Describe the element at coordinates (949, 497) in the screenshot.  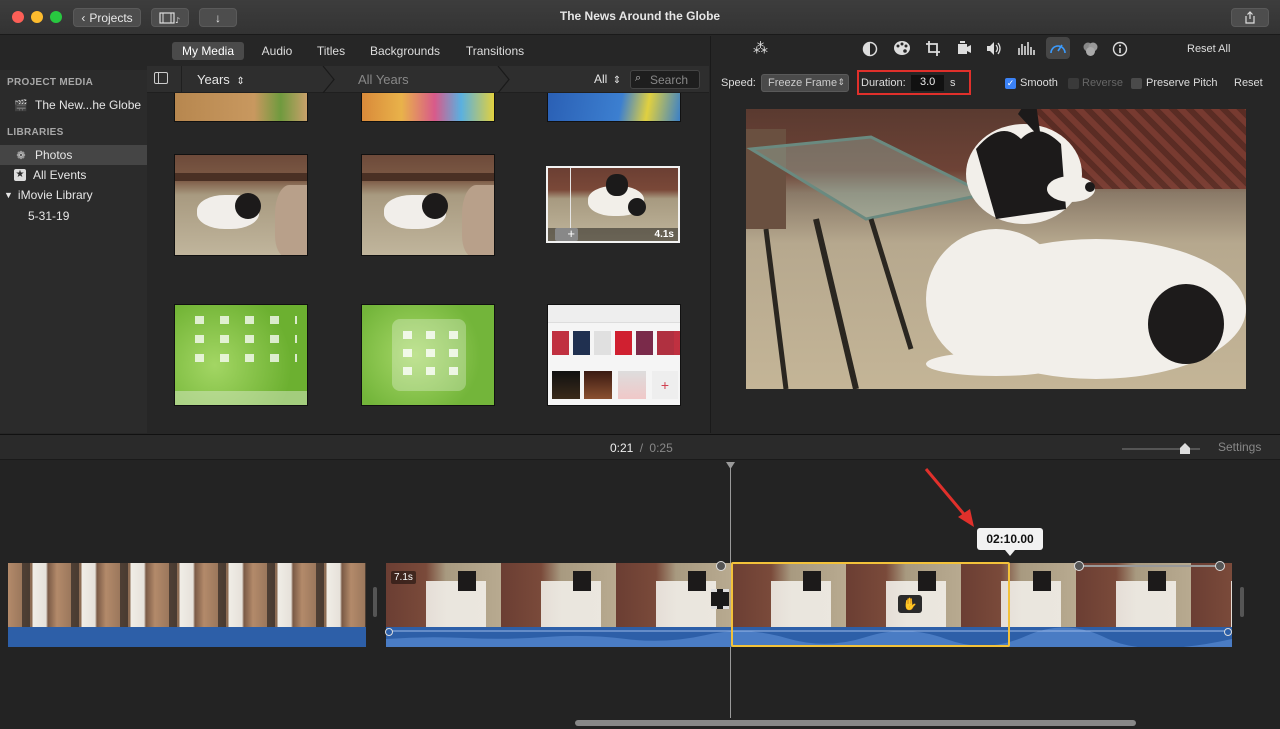
I see `annotation-arrow-icon` at that location.